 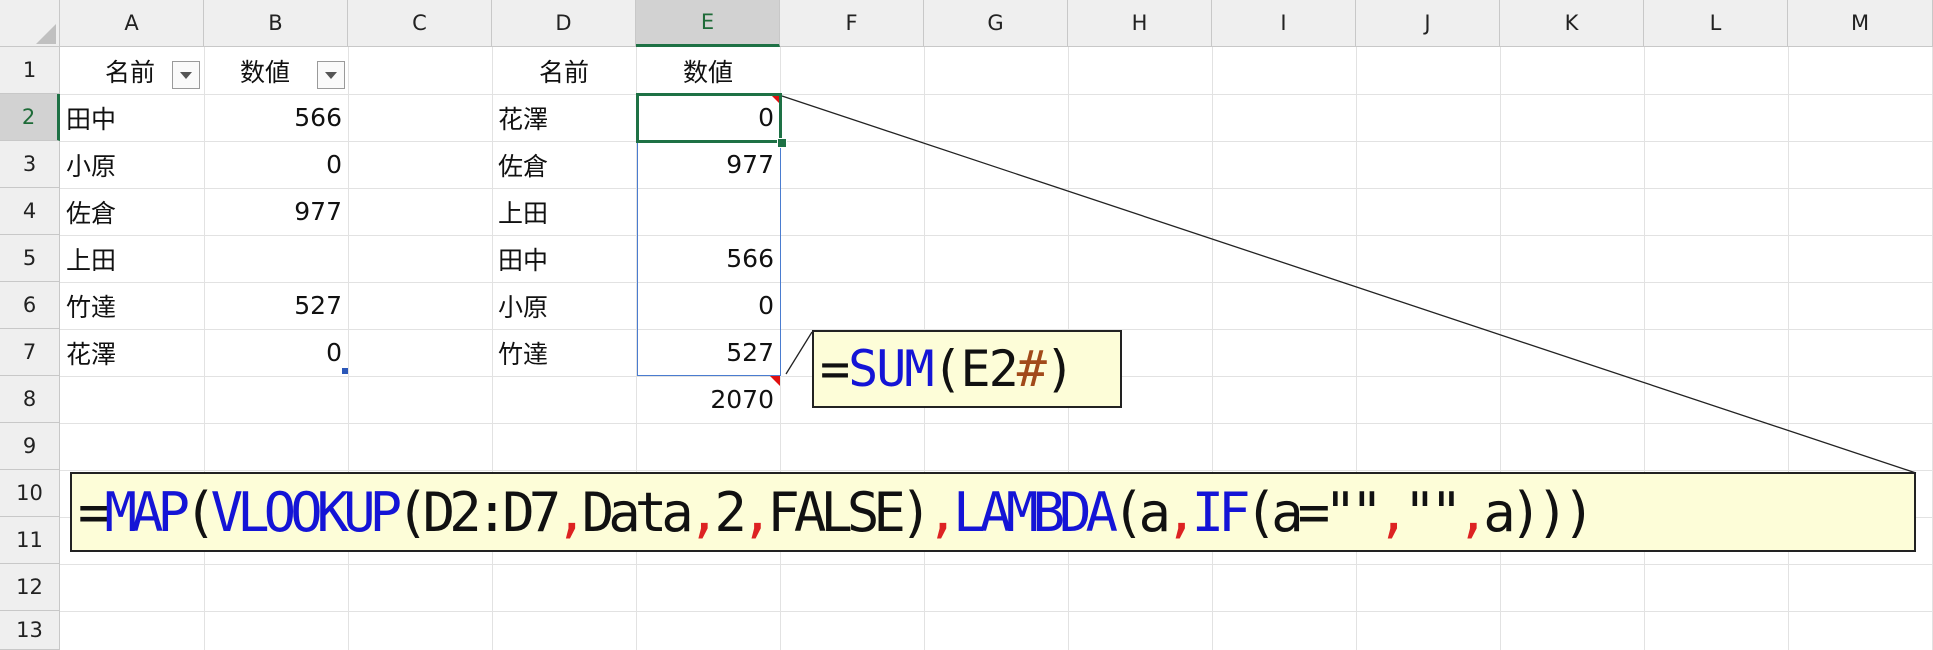 What do you see at coordinates (849, 512) in the screenshot?
I see `formula-token: FALSE)` at bounding box center [849, 512].